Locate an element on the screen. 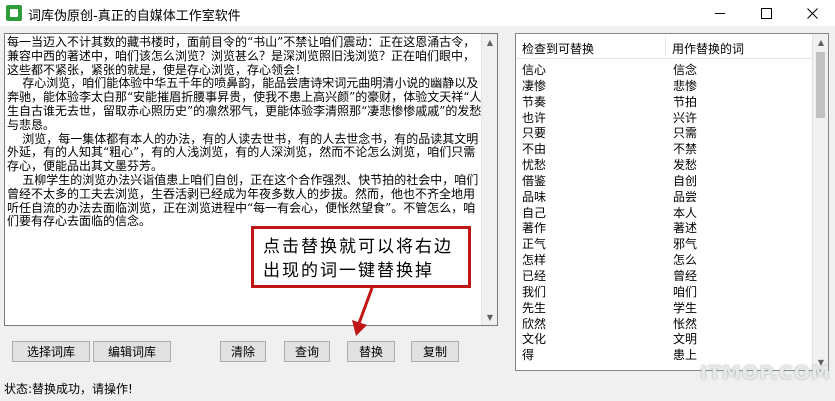  list-item: 节奏 节拍 is located at coordinates (664, 100).